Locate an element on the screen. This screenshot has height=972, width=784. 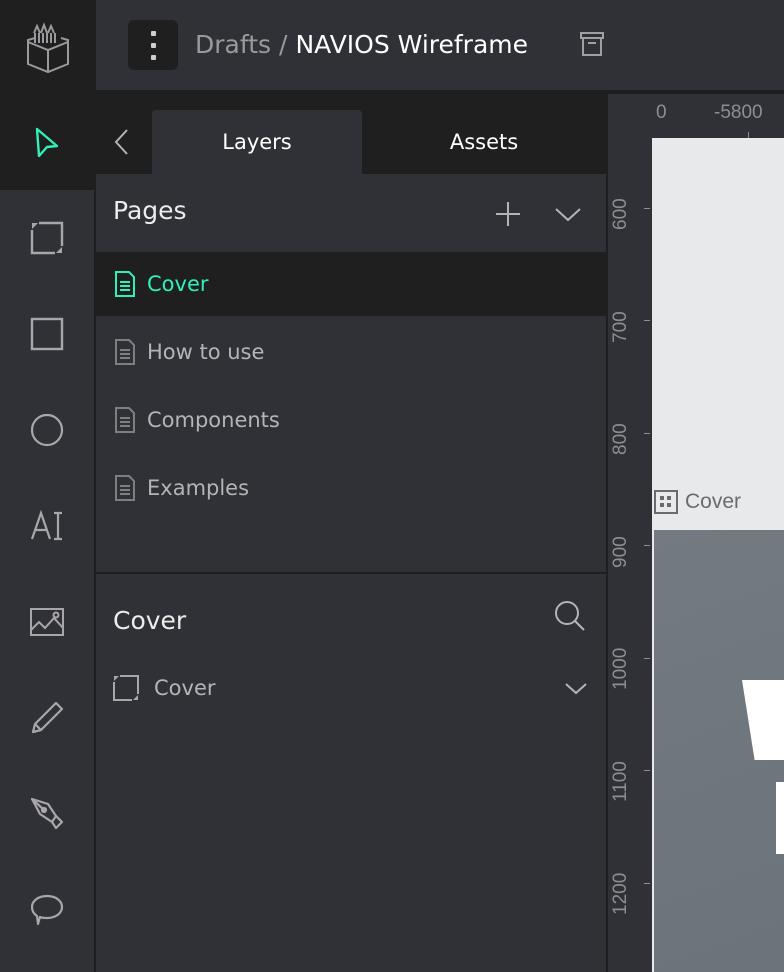
tool-bar is located at coordinates (47, 533).